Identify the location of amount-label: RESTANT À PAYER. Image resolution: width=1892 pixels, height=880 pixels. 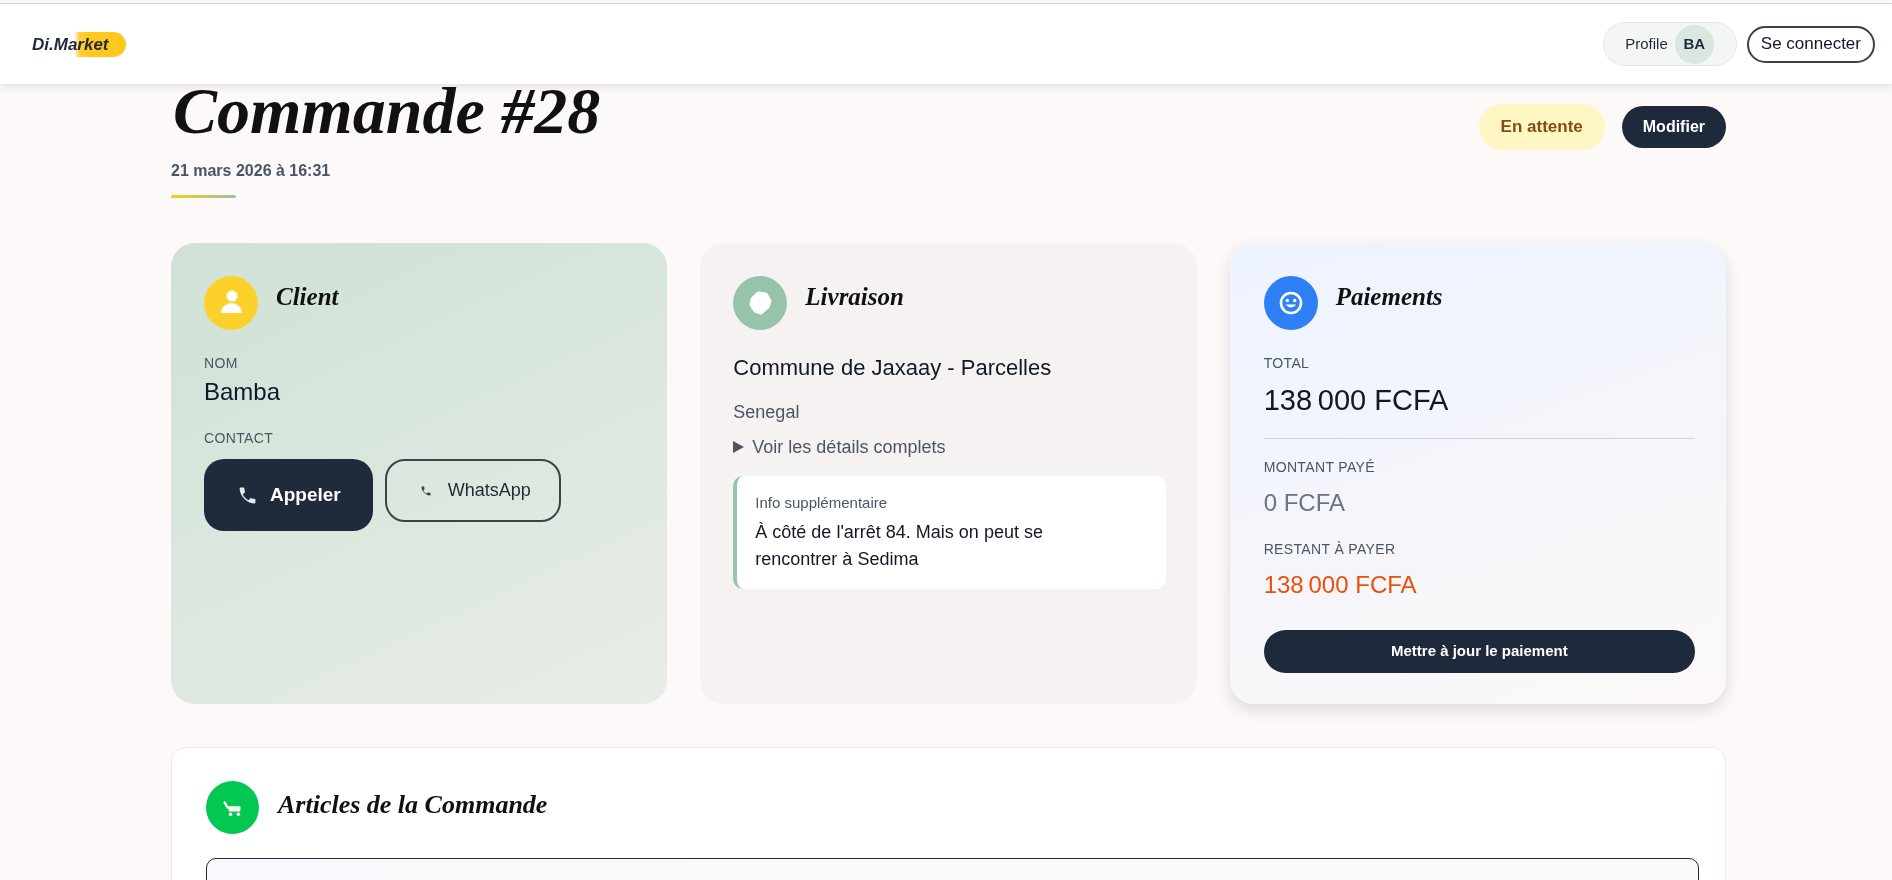
(1330, 549).